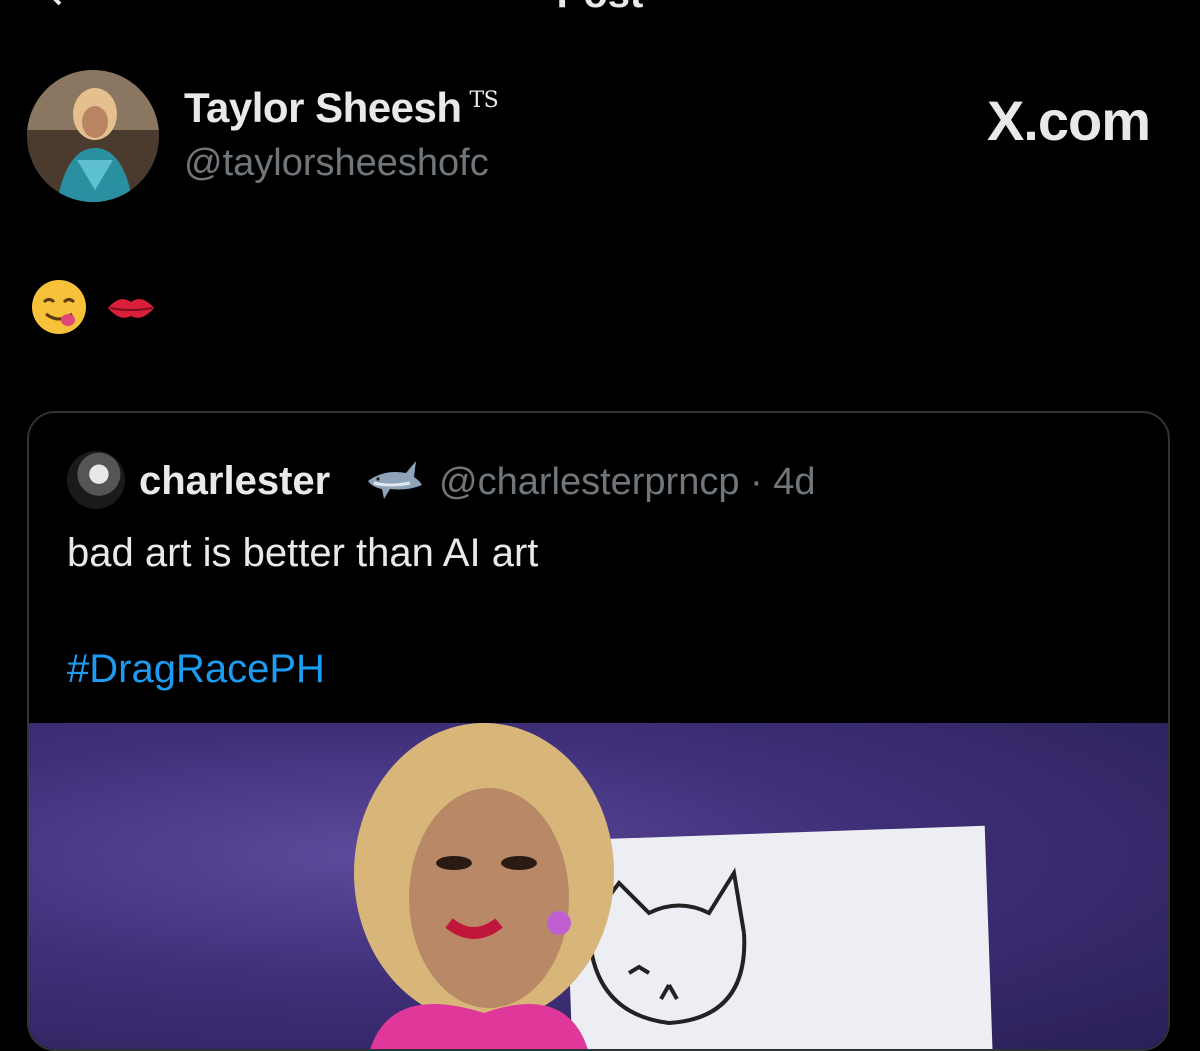 The image size is (1200, 1051). What do you see at coordinates (196, 669) in the screenshot?
I see `hashtag-link: #DragRacePH` at bounding box center [196, 669].